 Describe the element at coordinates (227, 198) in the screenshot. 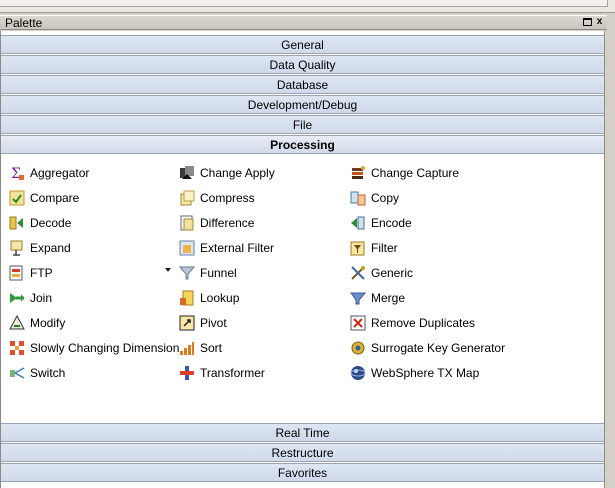

I see `palette-item-label: Compress` at that location.